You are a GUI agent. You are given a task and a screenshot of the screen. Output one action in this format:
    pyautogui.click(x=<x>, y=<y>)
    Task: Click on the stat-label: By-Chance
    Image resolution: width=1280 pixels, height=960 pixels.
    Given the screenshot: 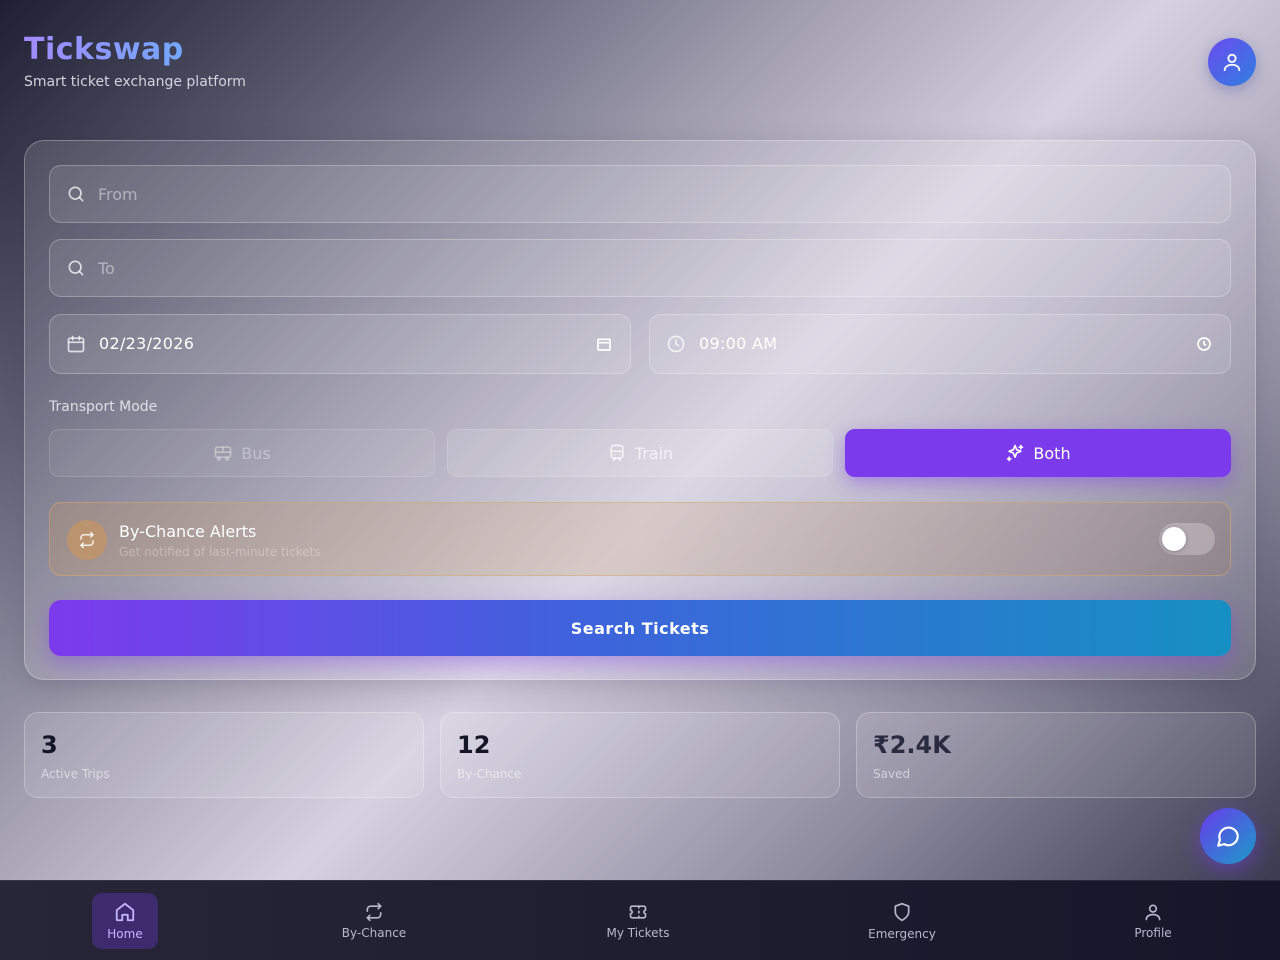 What is the action you would take?
    pyautogui.click(x=489, y=774)
    